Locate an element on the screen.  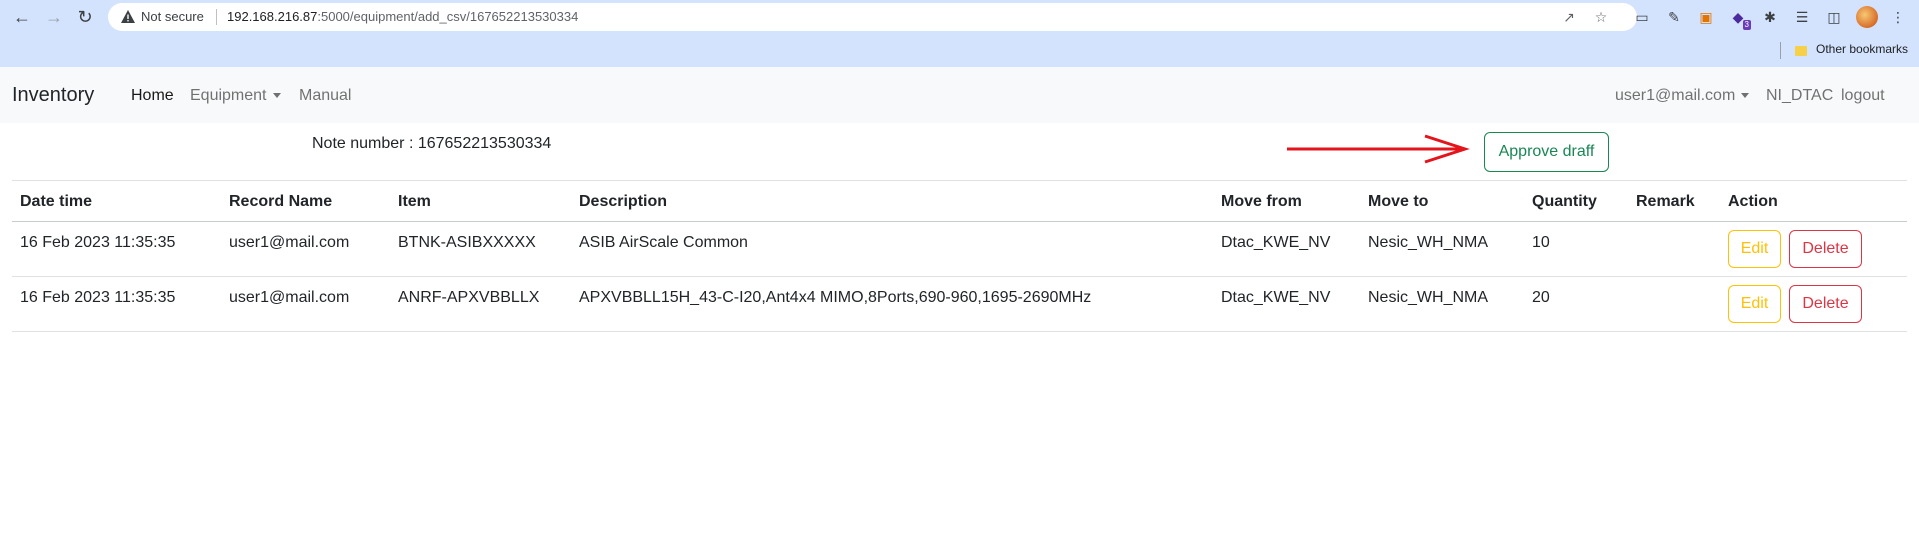
menu-kebab-icon: ⋮ is located at coordinates (1898, 17).